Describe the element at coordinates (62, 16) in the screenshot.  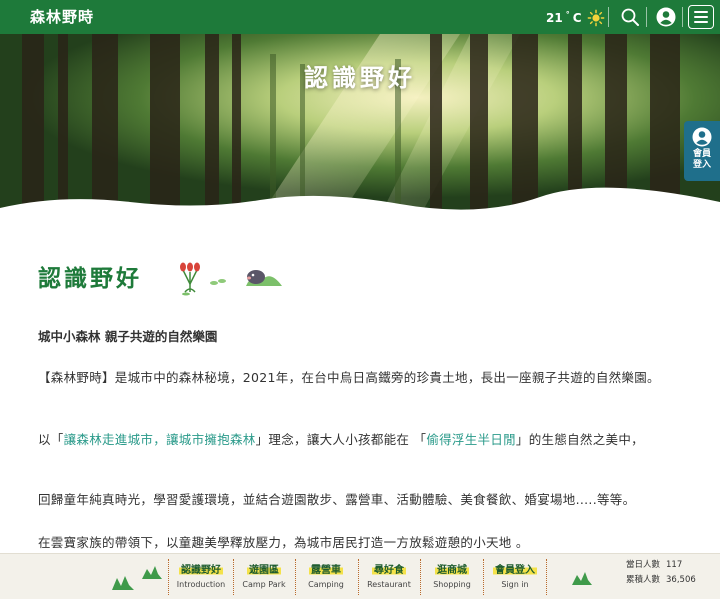
I see `site-logo: 森林野時` at that location.